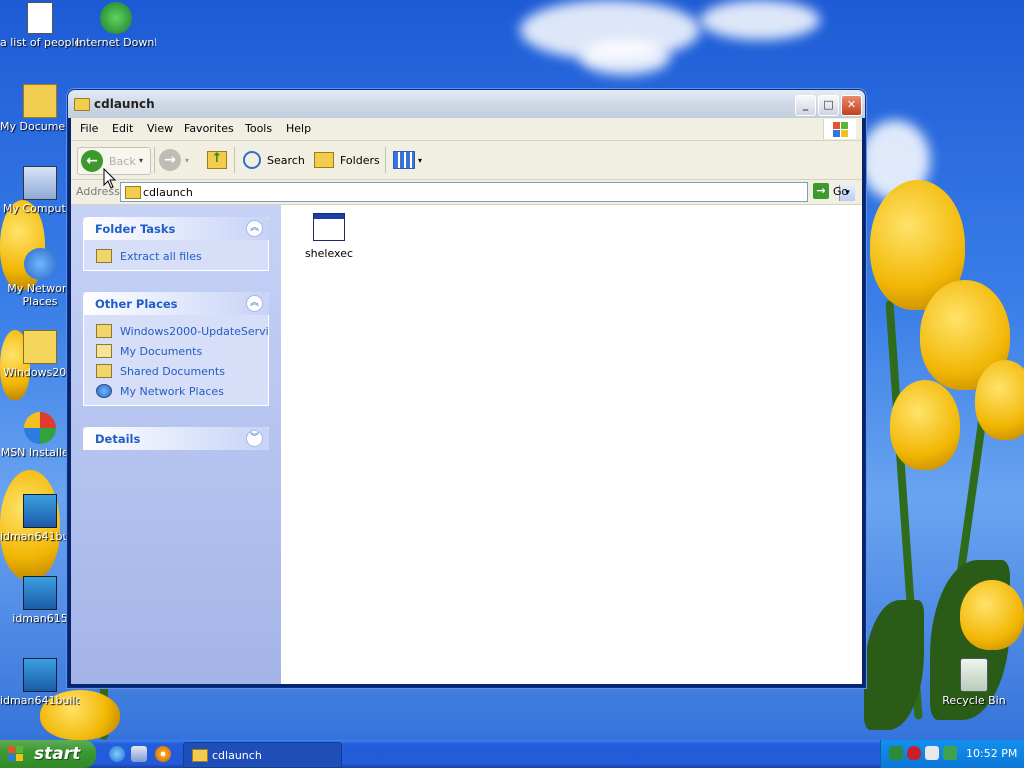 Image resolution: width=1024 pixels, height=768 pixels. What do you see at coordinates (466, 129) in the screenshot?
I see `menu-bar: File Edit View Favorites Tools Help` at bounding box center [466, 129].